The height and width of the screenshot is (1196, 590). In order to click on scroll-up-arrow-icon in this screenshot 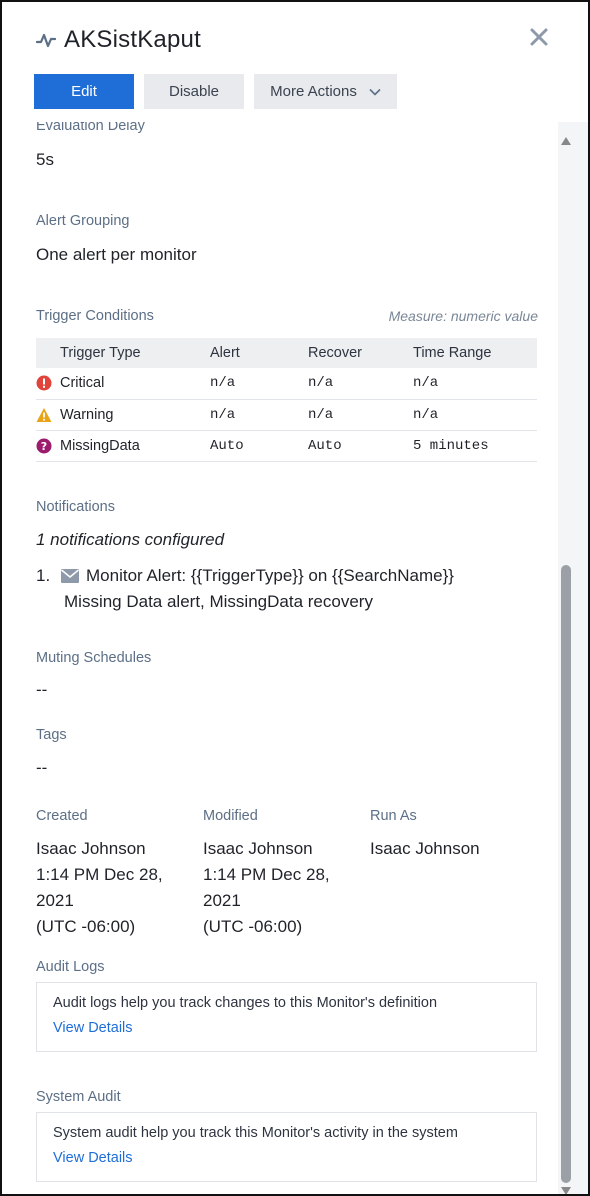, I will do `click(566, 141)`.